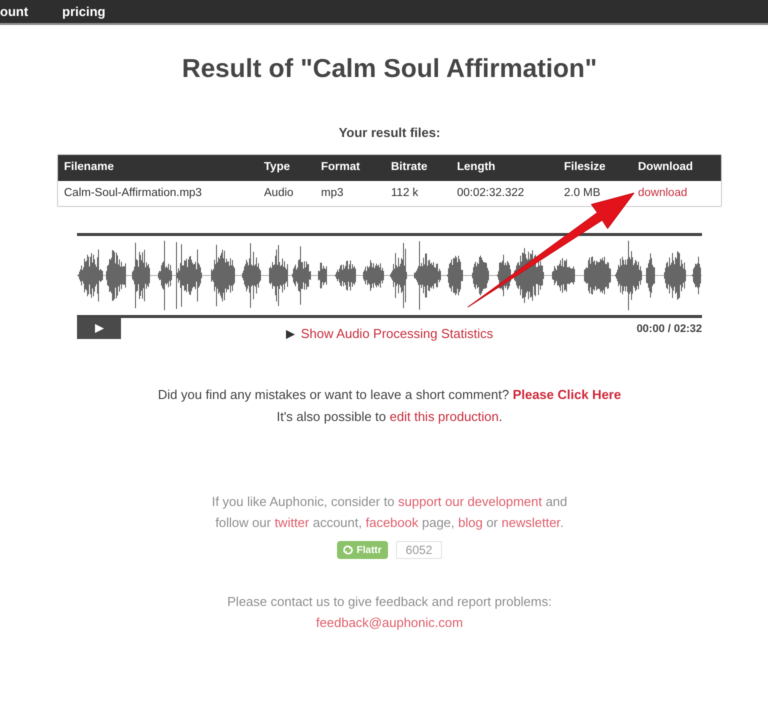 This screenshot has height=715, width=768. What do you see at coordinates (405, 193) in the screenshot?
I see `table-cell-text: 112 k` at bounding box center [405, 193].